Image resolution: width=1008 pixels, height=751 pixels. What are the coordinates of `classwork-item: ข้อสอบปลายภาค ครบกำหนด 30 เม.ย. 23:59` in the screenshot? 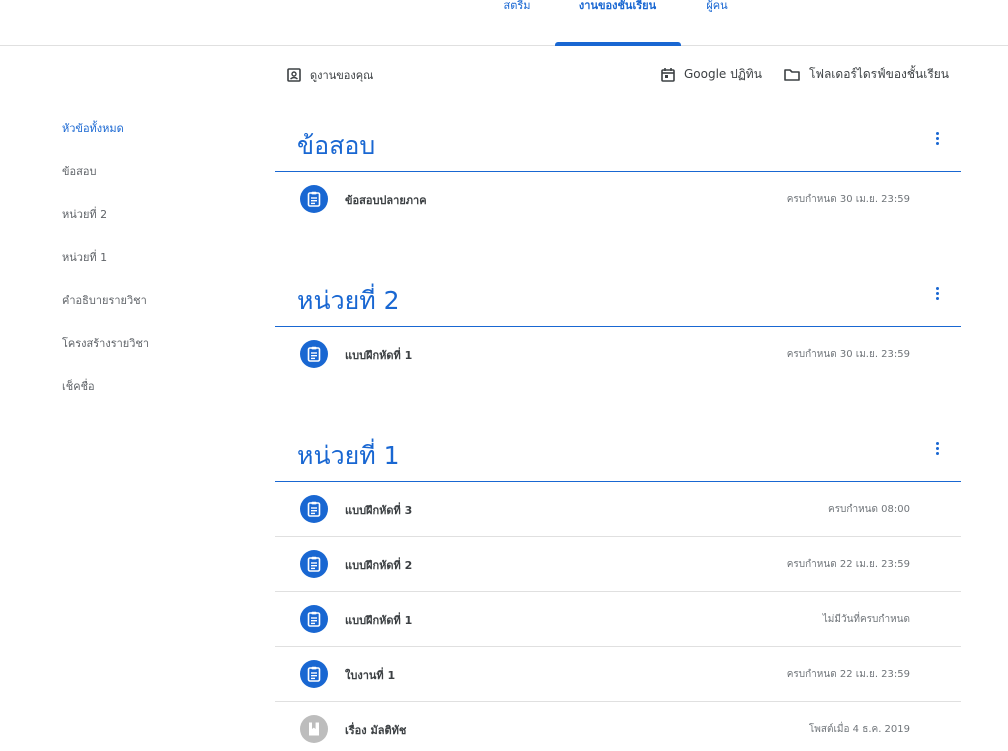 It's located at (618, 199).